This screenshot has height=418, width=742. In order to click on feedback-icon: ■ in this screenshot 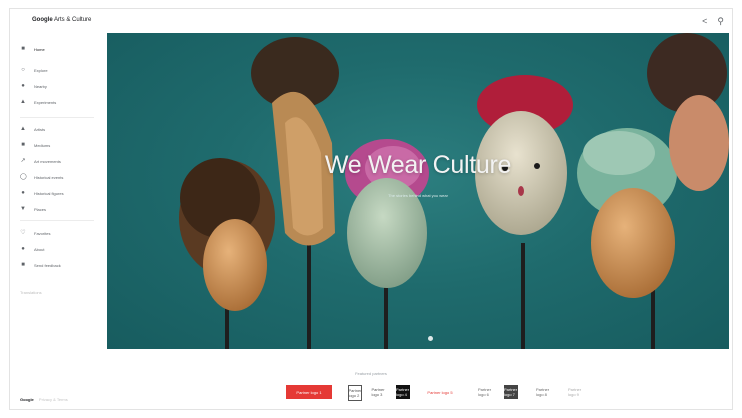, I will do `click(23, 265)`.